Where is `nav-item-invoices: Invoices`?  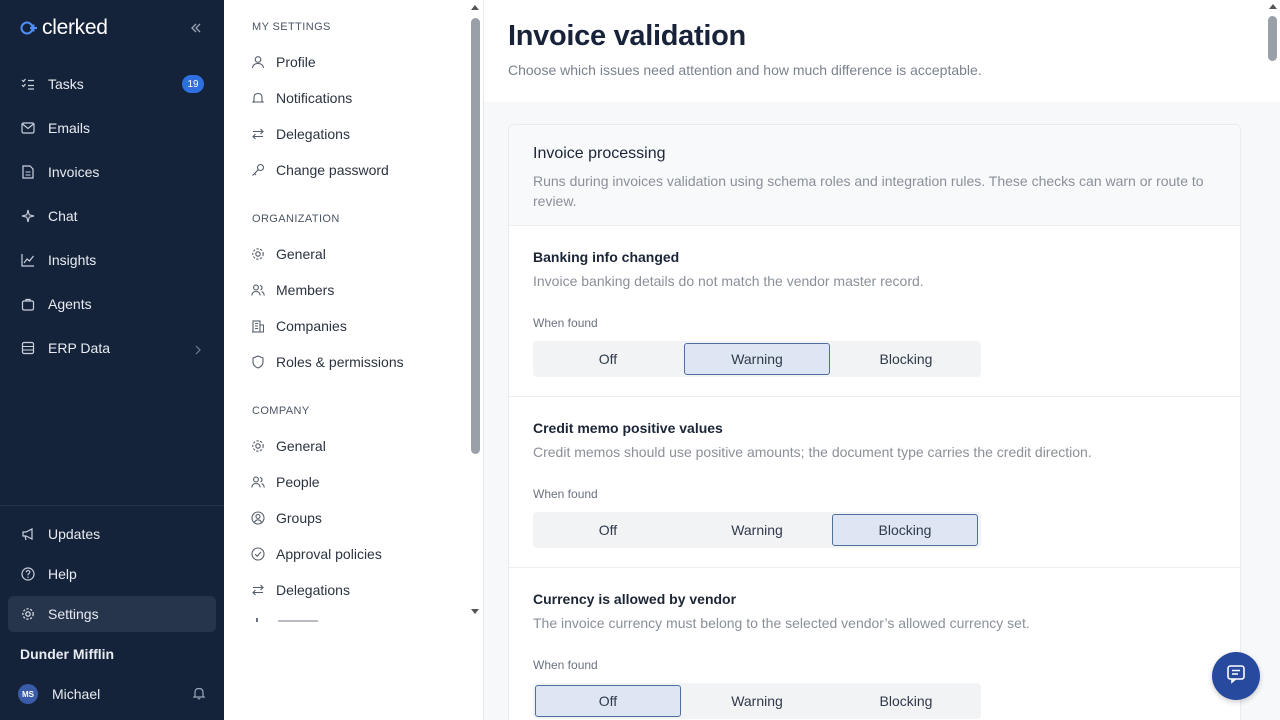 nav-item-invoices: Invoices is located at coordinates (112, 172).